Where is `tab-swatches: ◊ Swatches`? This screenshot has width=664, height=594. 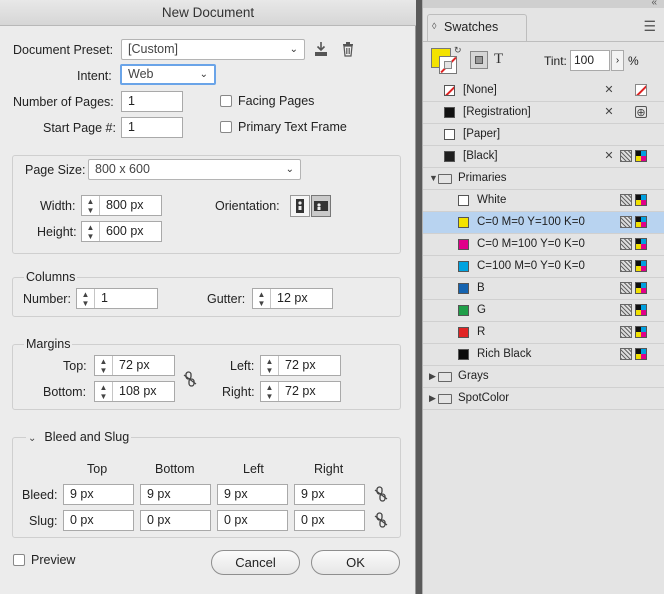 tab-swatches: ◊ Swatches is located at coordinates (477, 27).